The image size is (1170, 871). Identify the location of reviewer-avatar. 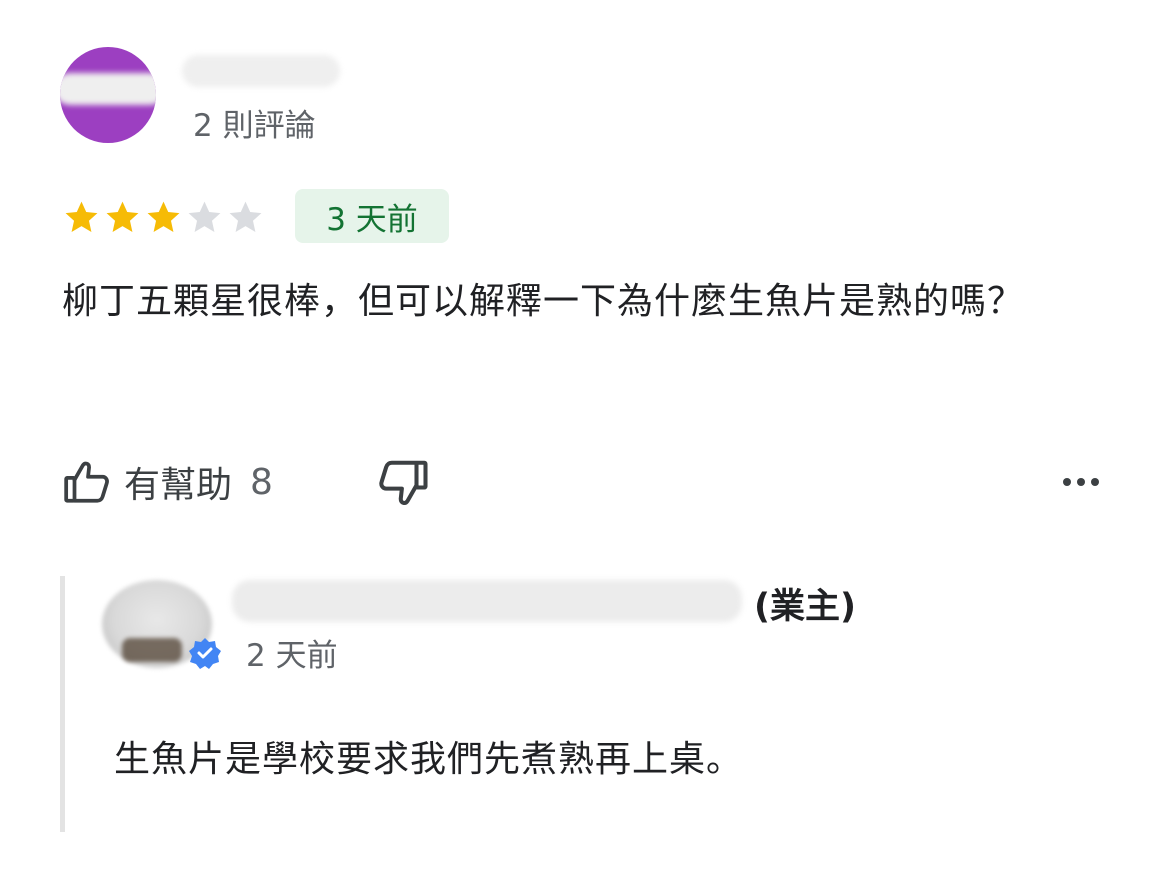
(108, 95).